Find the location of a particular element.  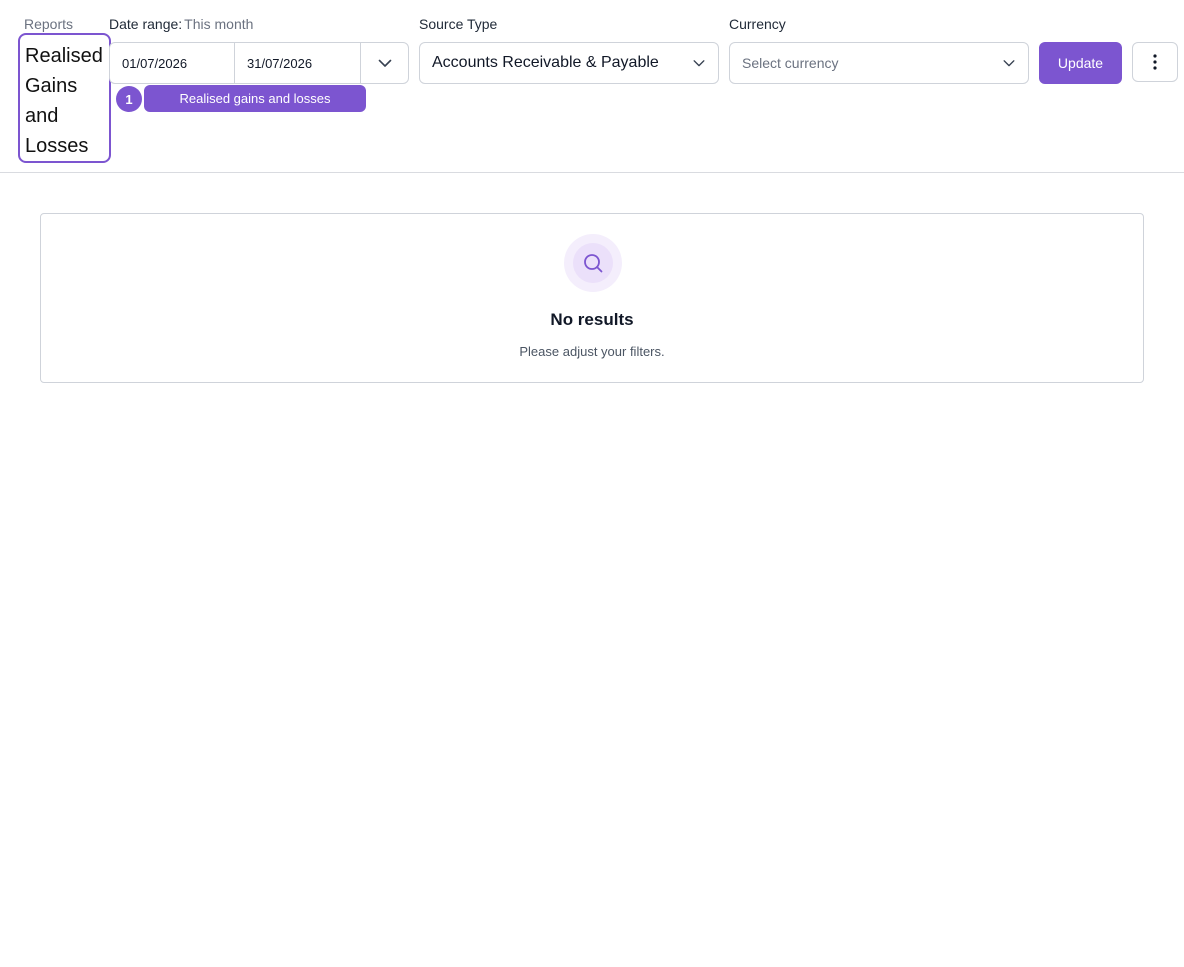

more-options-button is located at coordinates (1155, 62).